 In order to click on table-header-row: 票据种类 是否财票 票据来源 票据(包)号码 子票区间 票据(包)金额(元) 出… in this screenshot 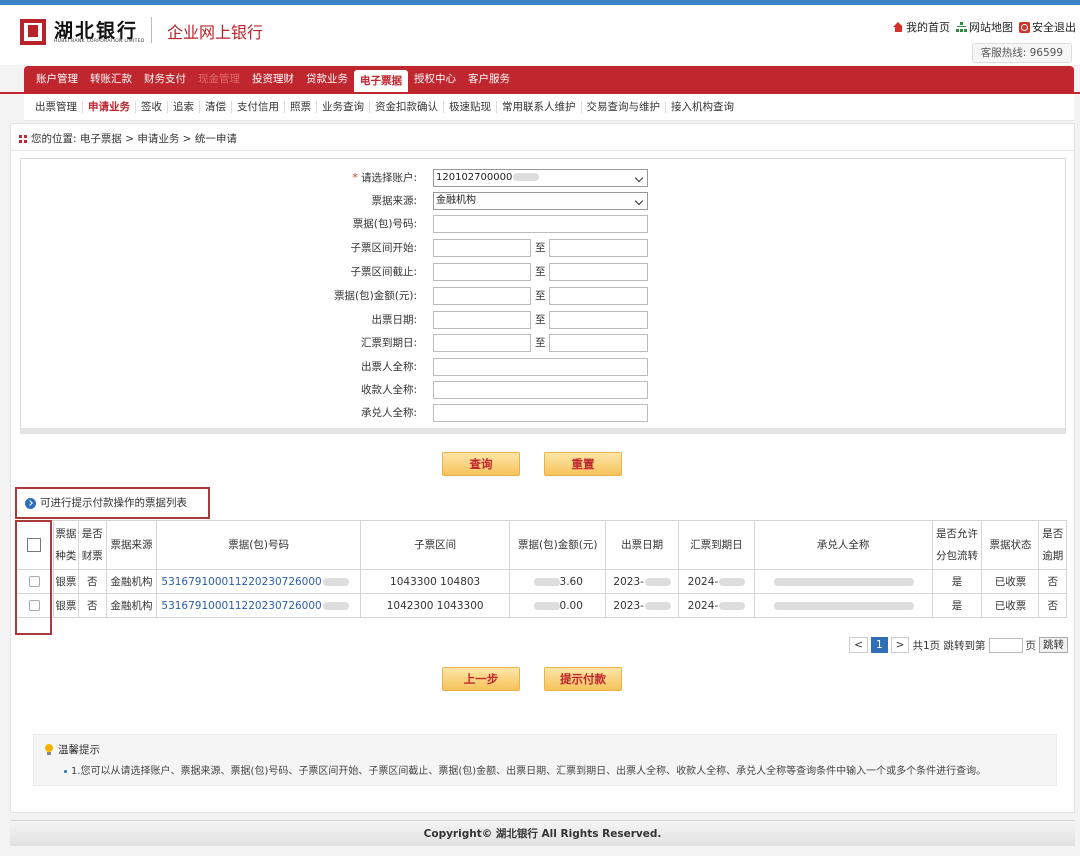, I will do `click(541, 545)`.